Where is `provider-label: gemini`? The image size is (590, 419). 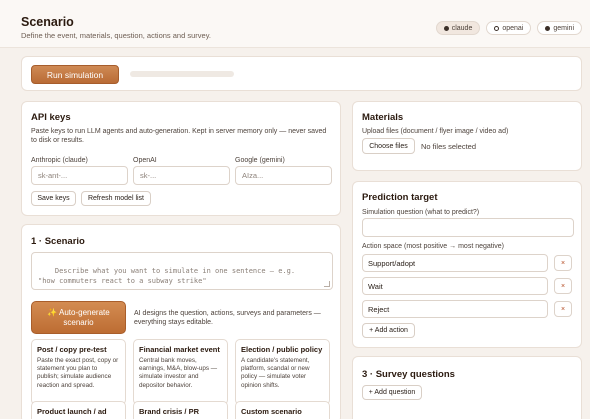
provider-label: gemini is located at coordinates (563, 28).